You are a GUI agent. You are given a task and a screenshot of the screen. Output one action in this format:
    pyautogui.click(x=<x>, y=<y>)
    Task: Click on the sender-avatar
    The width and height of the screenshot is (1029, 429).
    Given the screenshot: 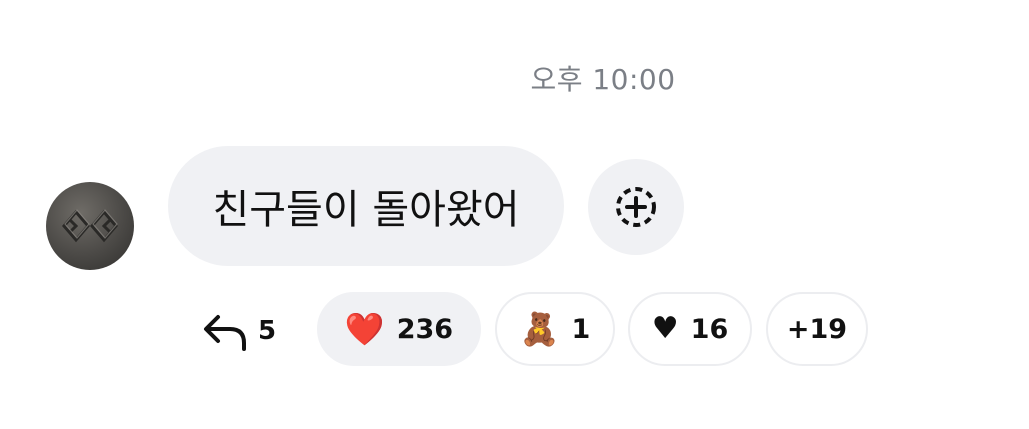 What is the action you would take?
    pyautogui.click(x=90, y=226)
    